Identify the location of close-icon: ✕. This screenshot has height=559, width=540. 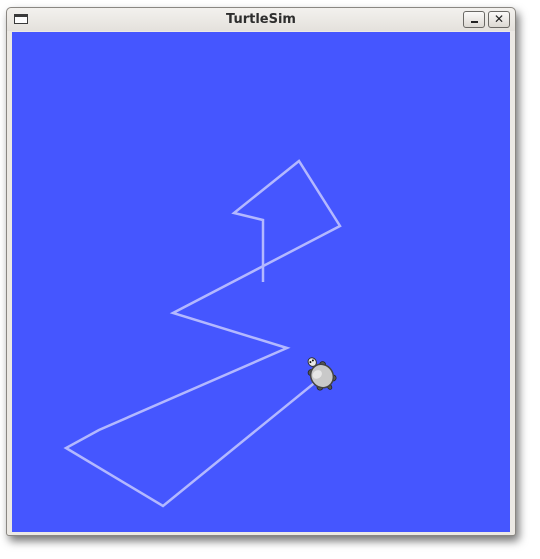
(499, 19).